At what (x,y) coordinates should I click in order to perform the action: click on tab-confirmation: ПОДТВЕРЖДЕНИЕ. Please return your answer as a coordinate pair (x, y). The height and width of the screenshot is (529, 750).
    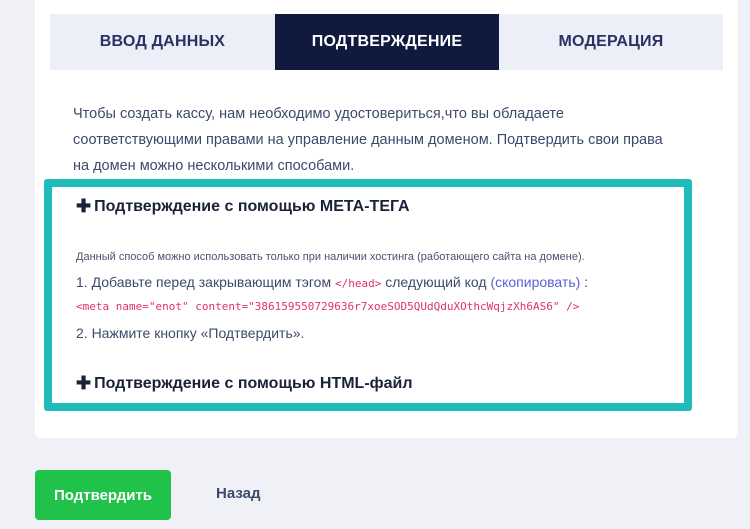
    Looking at the image, I should click on (387, 42).